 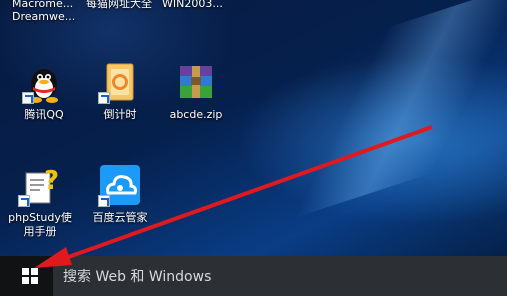 I want to click on search-placeholder: 搜索 Web 和 Windows, so click(x=137, y=277).